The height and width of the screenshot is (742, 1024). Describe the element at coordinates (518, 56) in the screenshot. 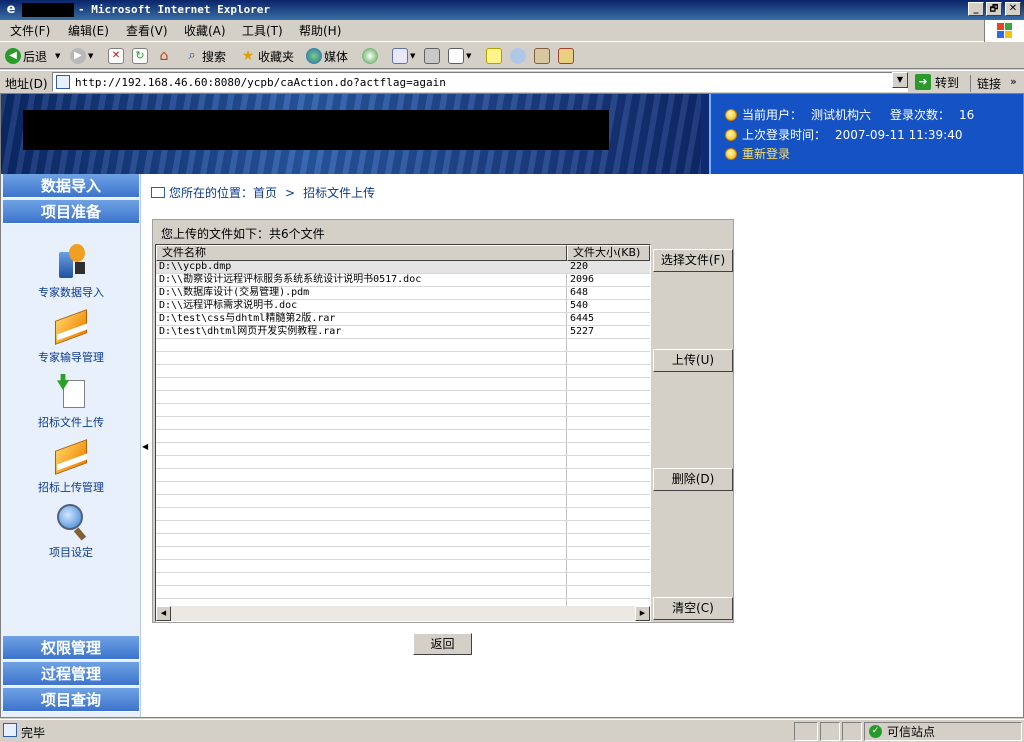

I see `messenger-button` at that location.